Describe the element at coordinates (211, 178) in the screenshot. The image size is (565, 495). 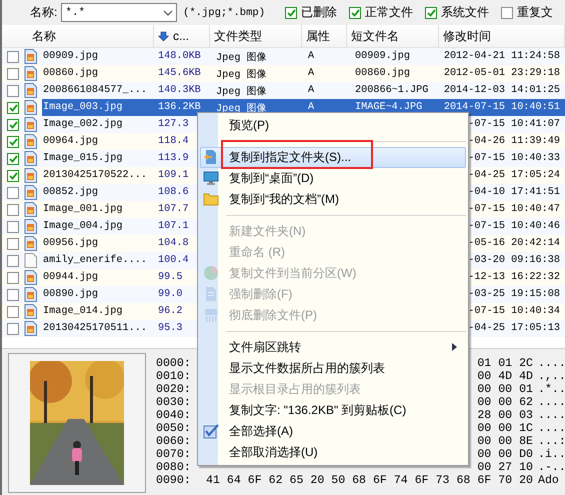
I see `monitor-icon` at that location.